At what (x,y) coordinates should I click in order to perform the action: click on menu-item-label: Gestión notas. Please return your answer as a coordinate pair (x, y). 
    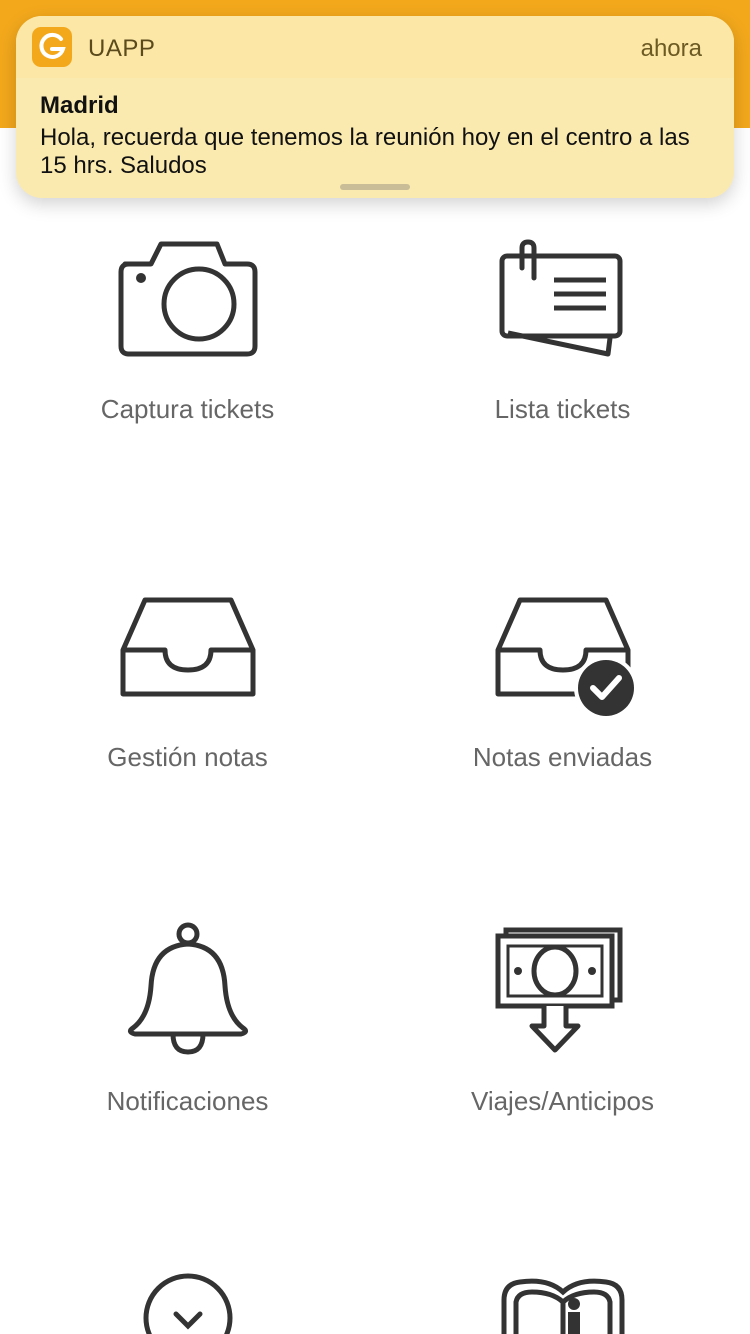
    Looking at the image, I should click on (187, 757).